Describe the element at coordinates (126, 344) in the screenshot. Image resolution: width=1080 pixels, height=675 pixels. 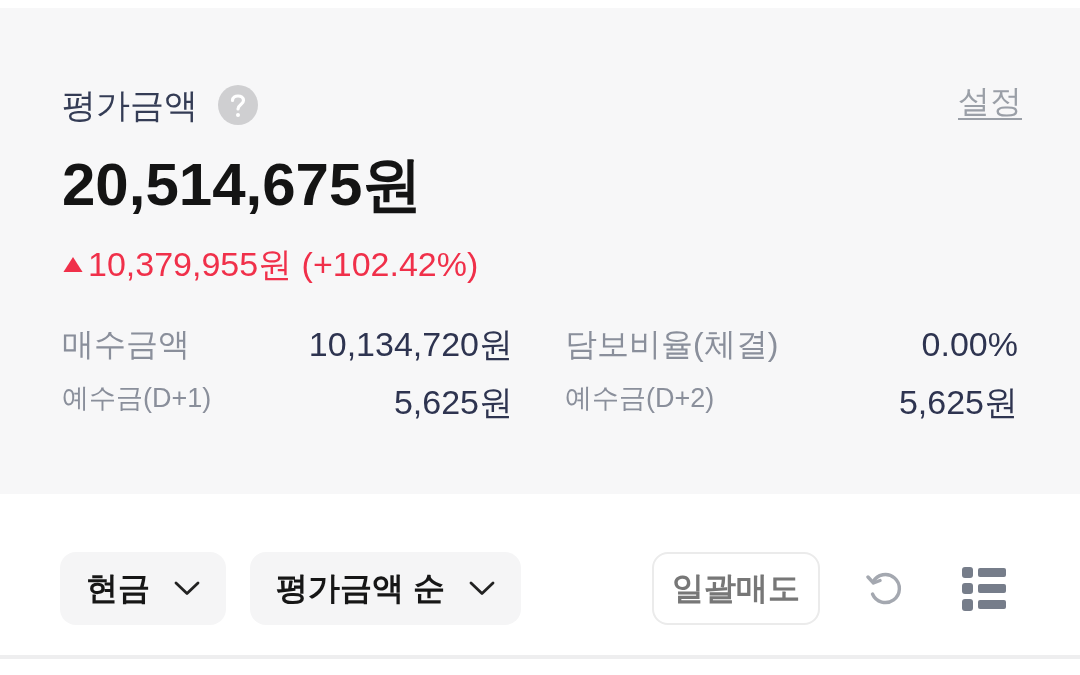
I see `detail-label: 매수금액` at that location.